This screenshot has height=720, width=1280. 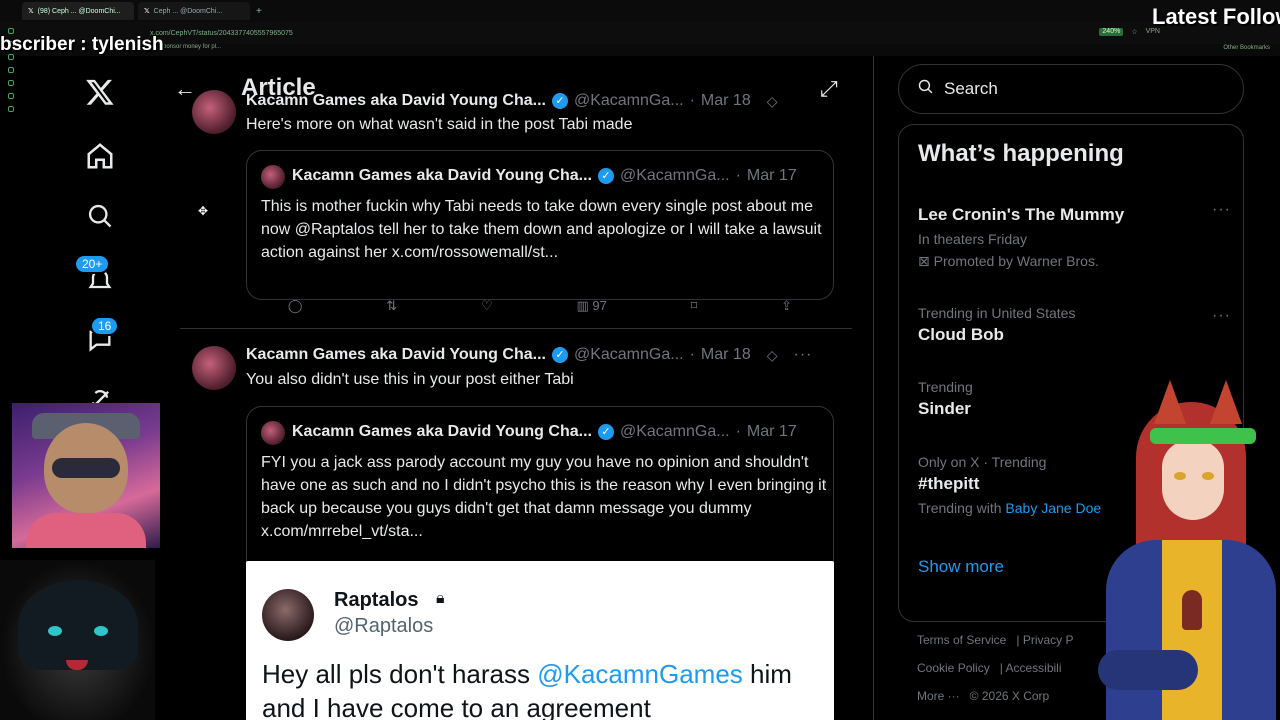 What do you see at coordinates (1148, 670) in the screenshot?
I see `avatar-arm` at bounding box center [1148, 670].